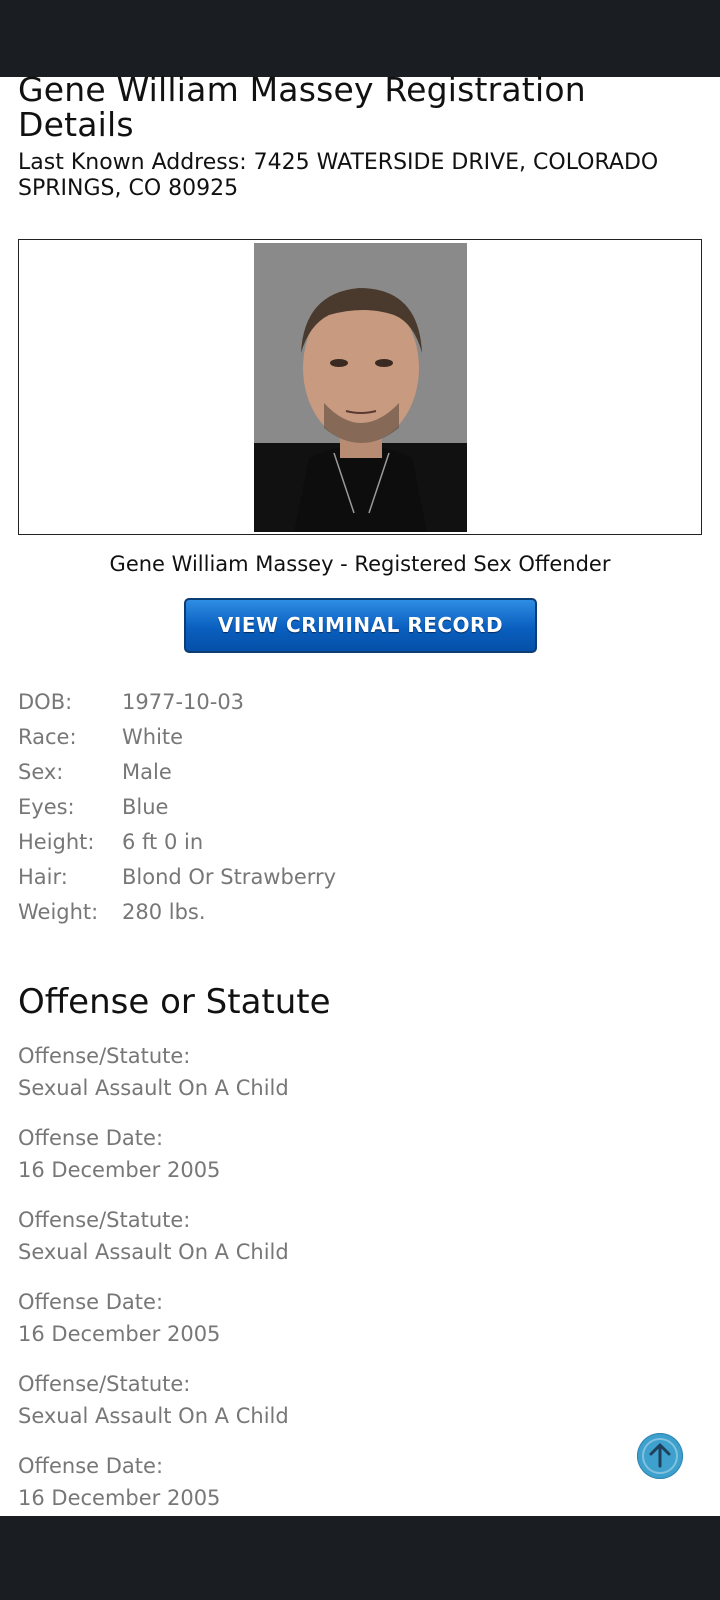  I want to click on detail-value: White, so click(153, 737).